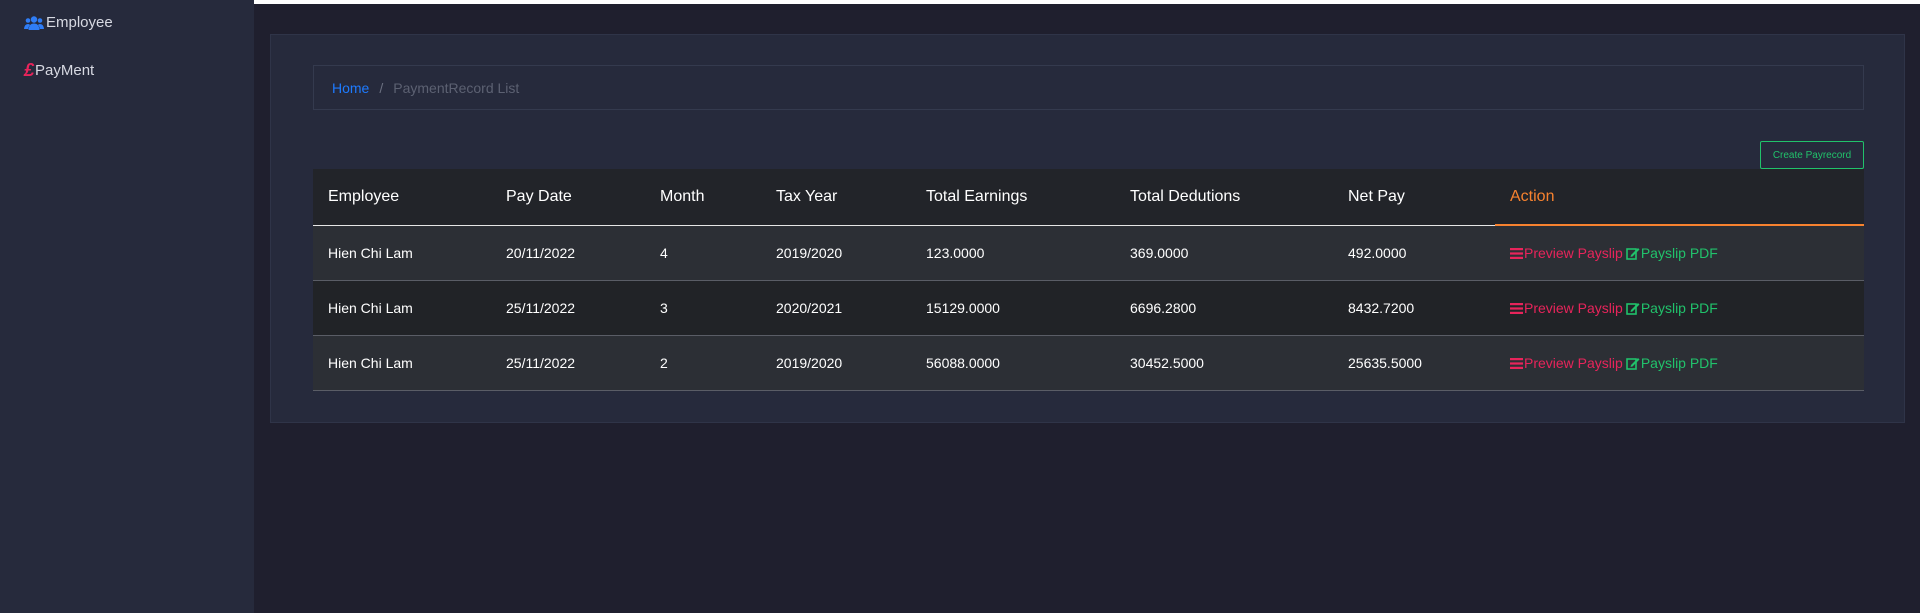 The height and width of the screenshot is (613, 1920). Describe the element at coordinates (1381, 308) in the screenshot. I see `cell-net-pay: 8432.7200` at that location.